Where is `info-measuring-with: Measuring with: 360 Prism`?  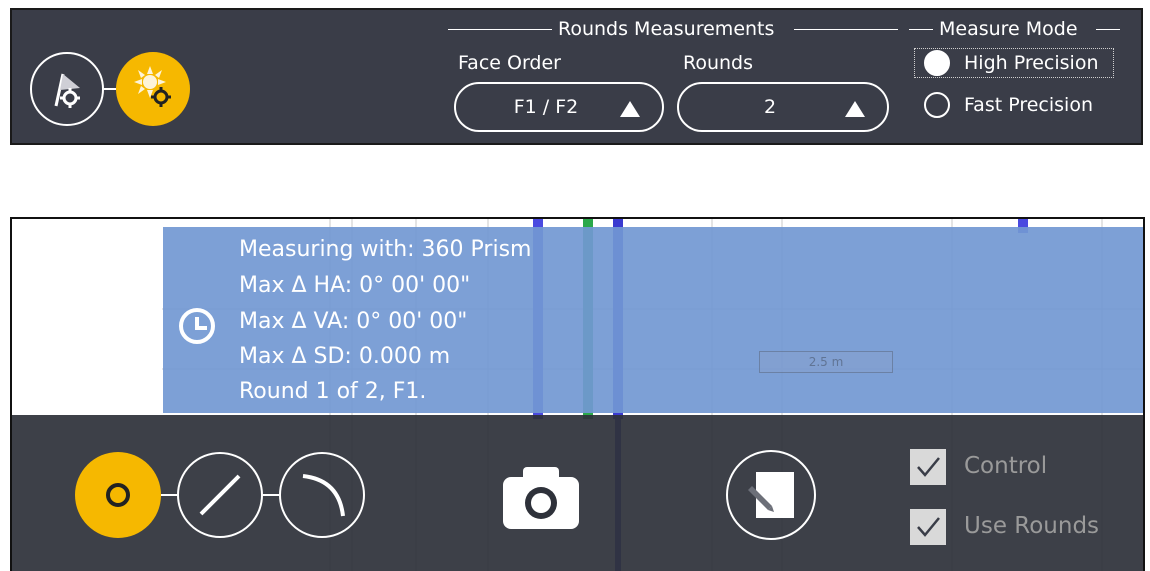
info-measuring-with: Measuring with: 360 Prism is located at coordinates (385, 249).